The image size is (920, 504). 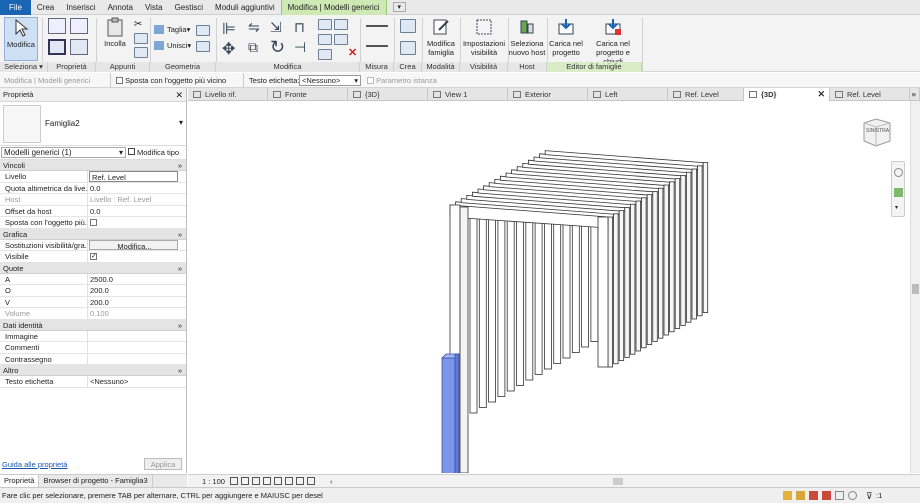 I want to click on commenti-field, so click(x=137, y=347).